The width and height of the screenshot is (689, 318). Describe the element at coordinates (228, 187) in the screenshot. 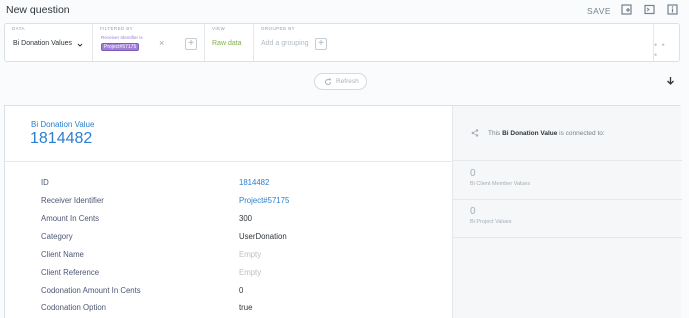

I see `field-row: ID 1814482` at that location.